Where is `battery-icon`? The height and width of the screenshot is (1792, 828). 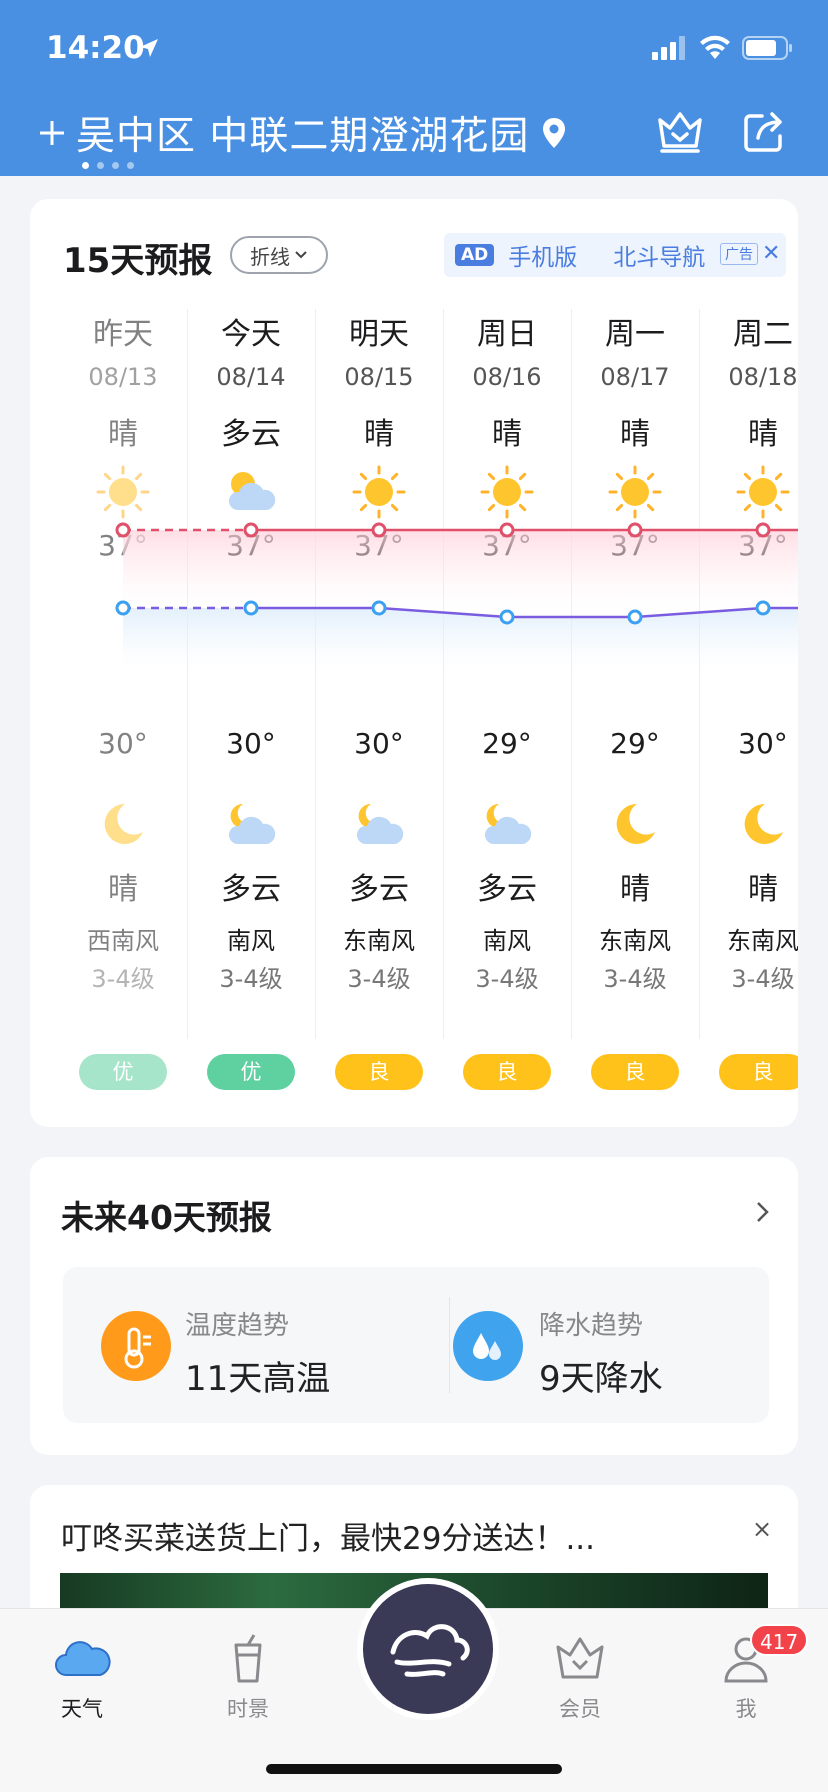 battery-icon is located at coordinates (767, 48).